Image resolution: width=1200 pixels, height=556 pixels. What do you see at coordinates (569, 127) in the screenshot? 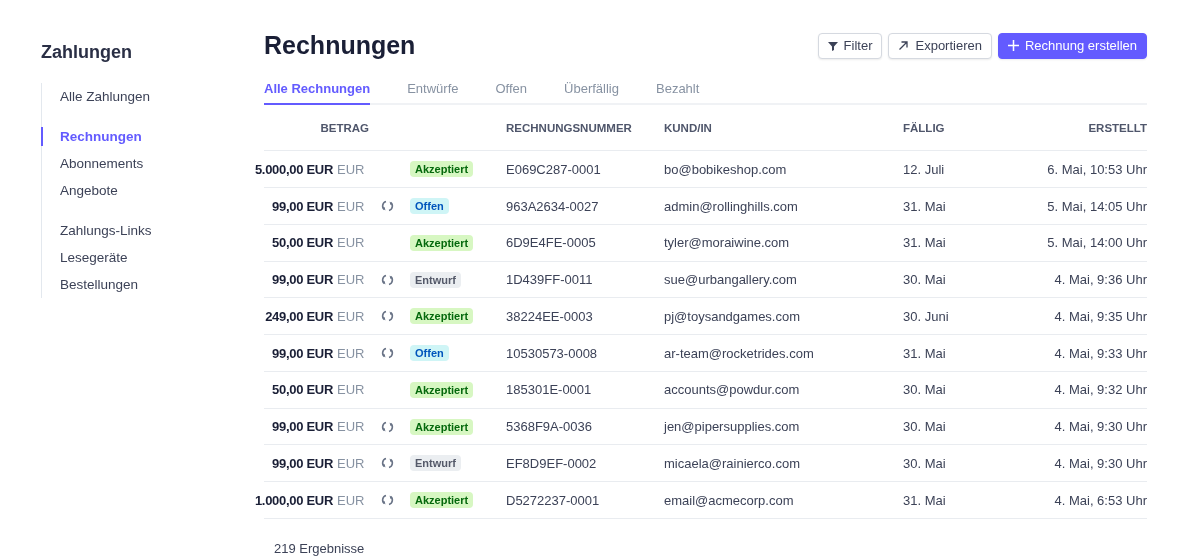
I see `column-header: RECHNUNGSNUMMER` at bounding box center [569, 127].